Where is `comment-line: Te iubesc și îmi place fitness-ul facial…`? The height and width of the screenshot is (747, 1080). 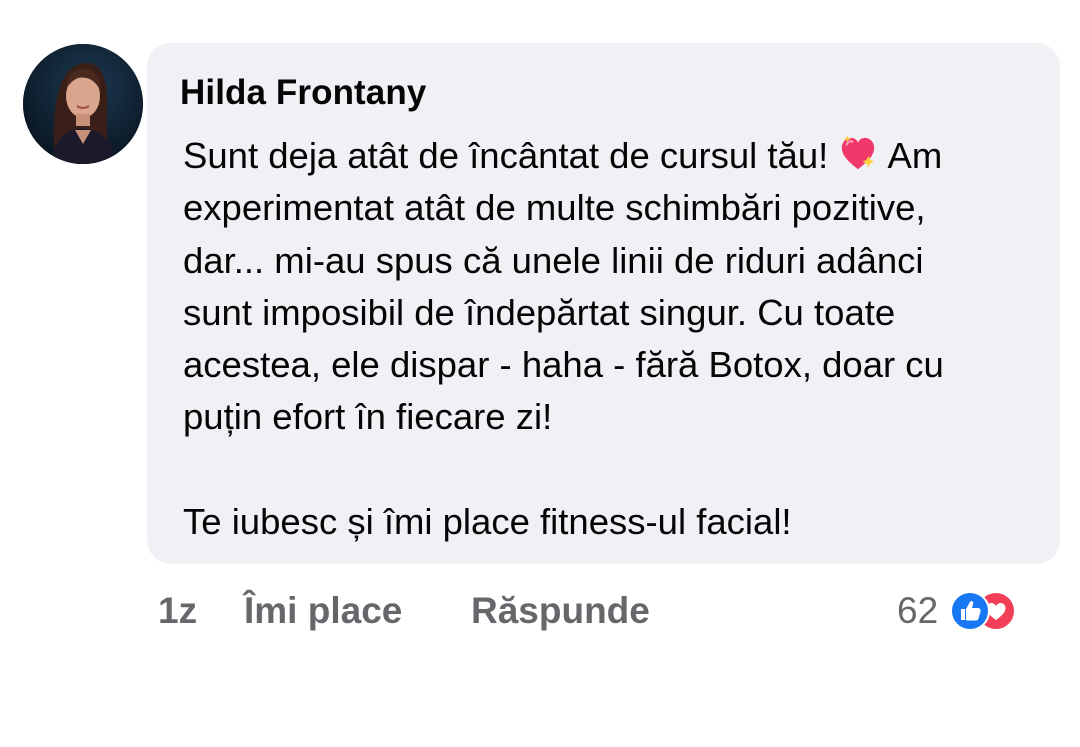
comment-line: Te iubesc și îmi place fitness-ul facial… is located at coordinates (487, 522).